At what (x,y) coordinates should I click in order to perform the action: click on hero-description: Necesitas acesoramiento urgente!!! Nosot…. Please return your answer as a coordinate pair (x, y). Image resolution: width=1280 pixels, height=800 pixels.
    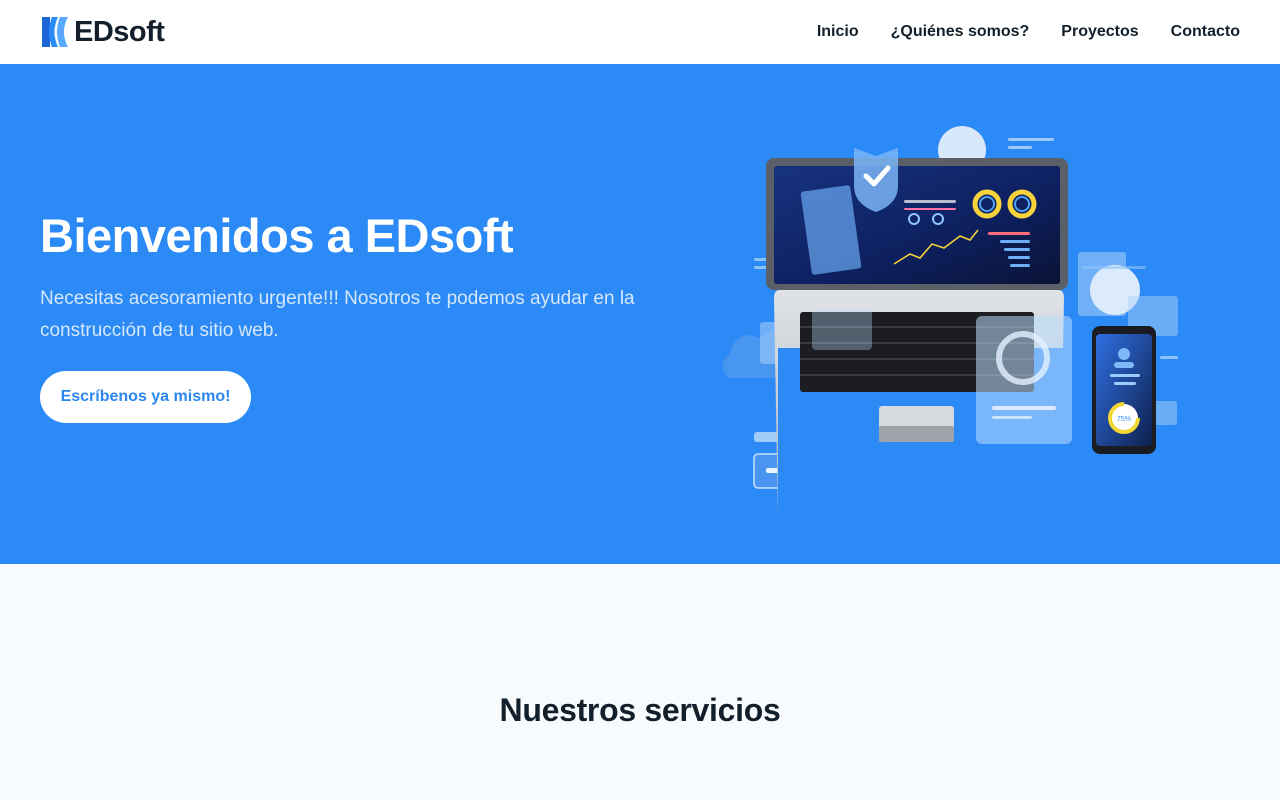
    Looking at the image, I should click on (337, 314).